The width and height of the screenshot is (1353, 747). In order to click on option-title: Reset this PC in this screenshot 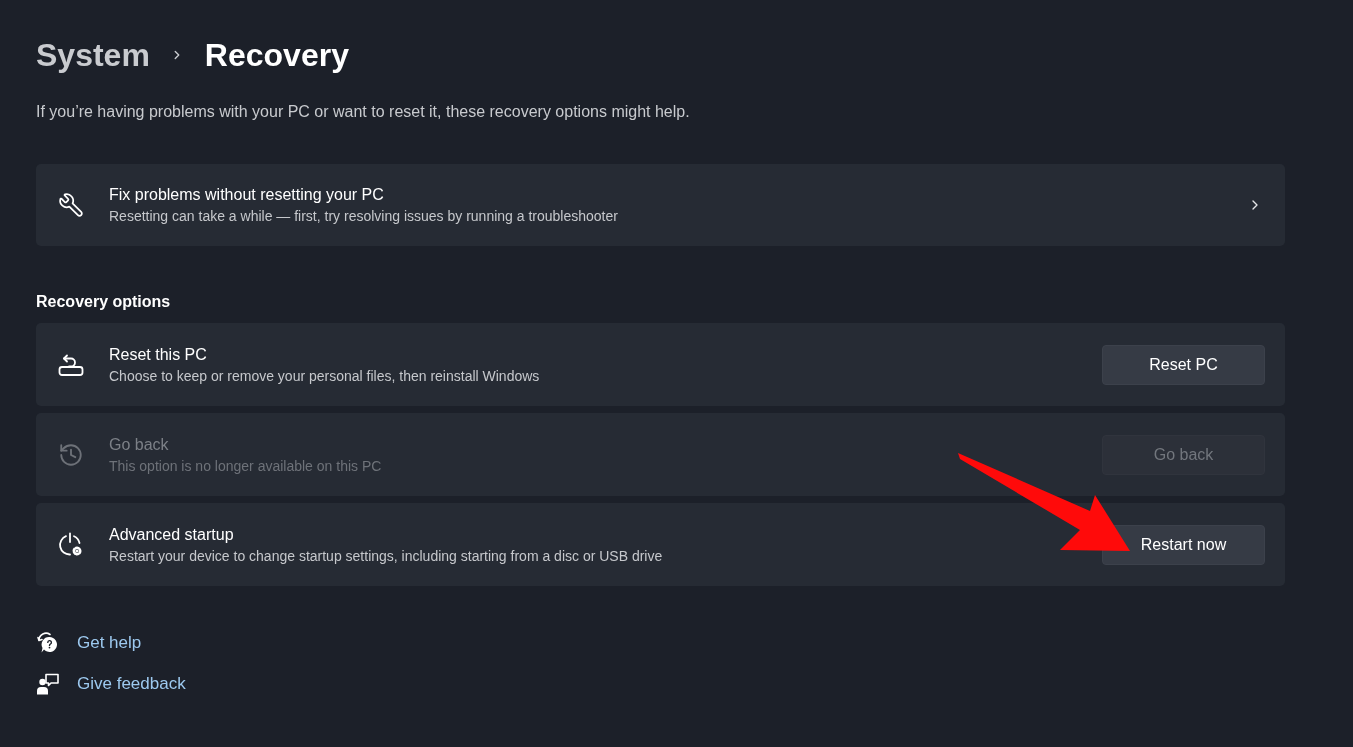, I will do `click(158, 354)`.